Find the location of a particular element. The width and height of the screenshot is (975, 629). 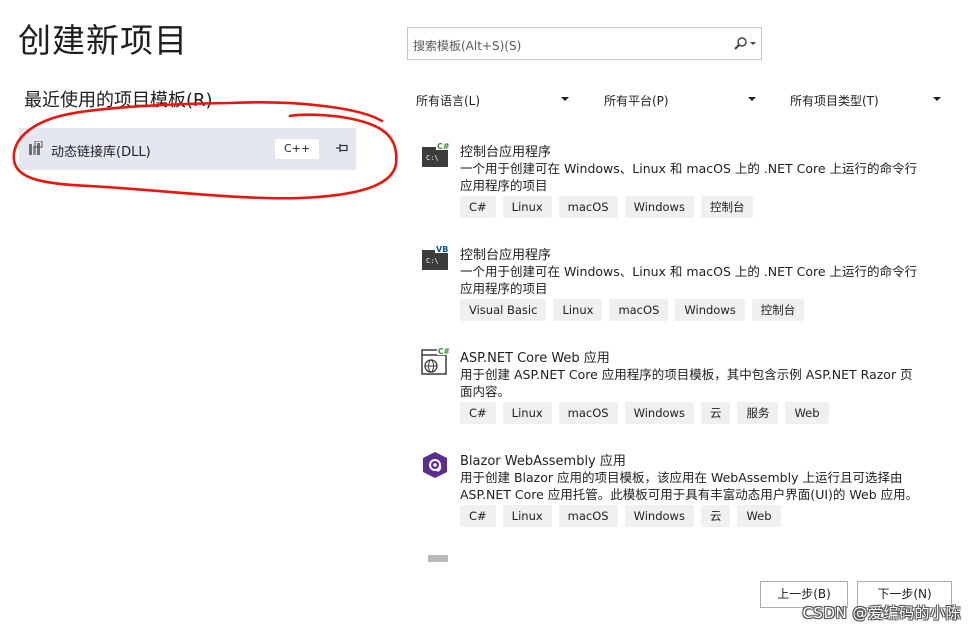

template-tags: C# Linux macOS Windows 云 服务 Web is located at coordinates (644, 413).